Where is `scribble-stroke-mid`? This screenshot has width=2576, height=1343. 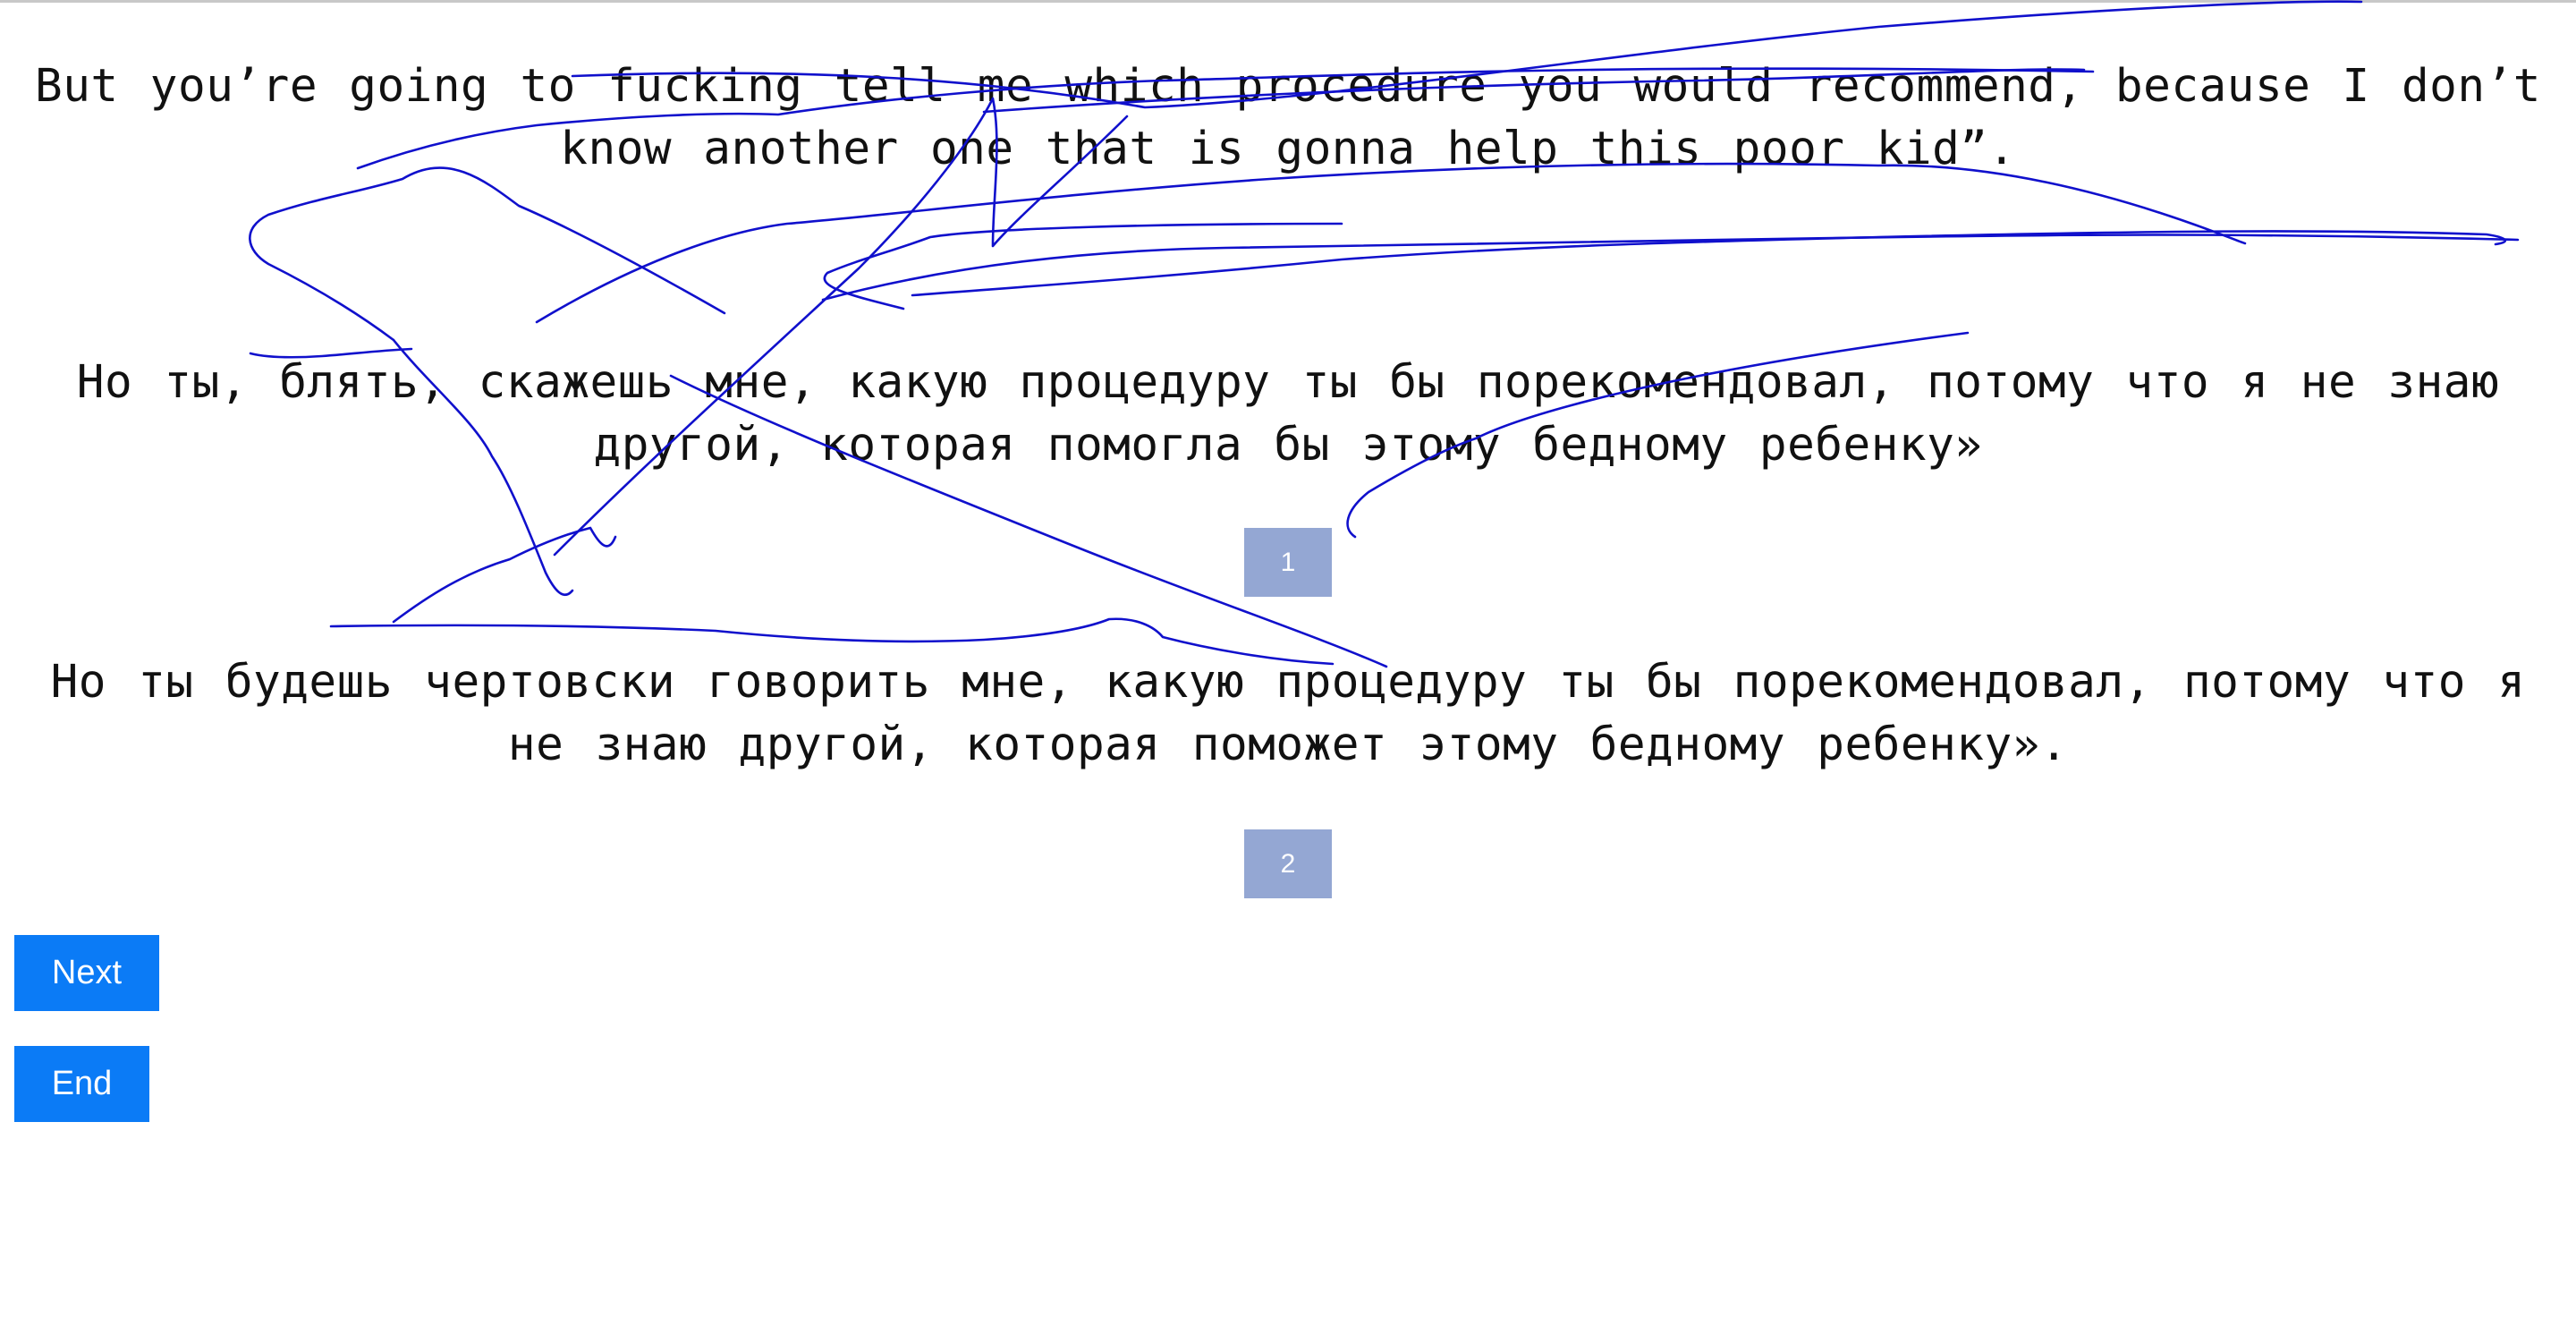
scribble-stroke-mid is located at coordinates (1391, 243).